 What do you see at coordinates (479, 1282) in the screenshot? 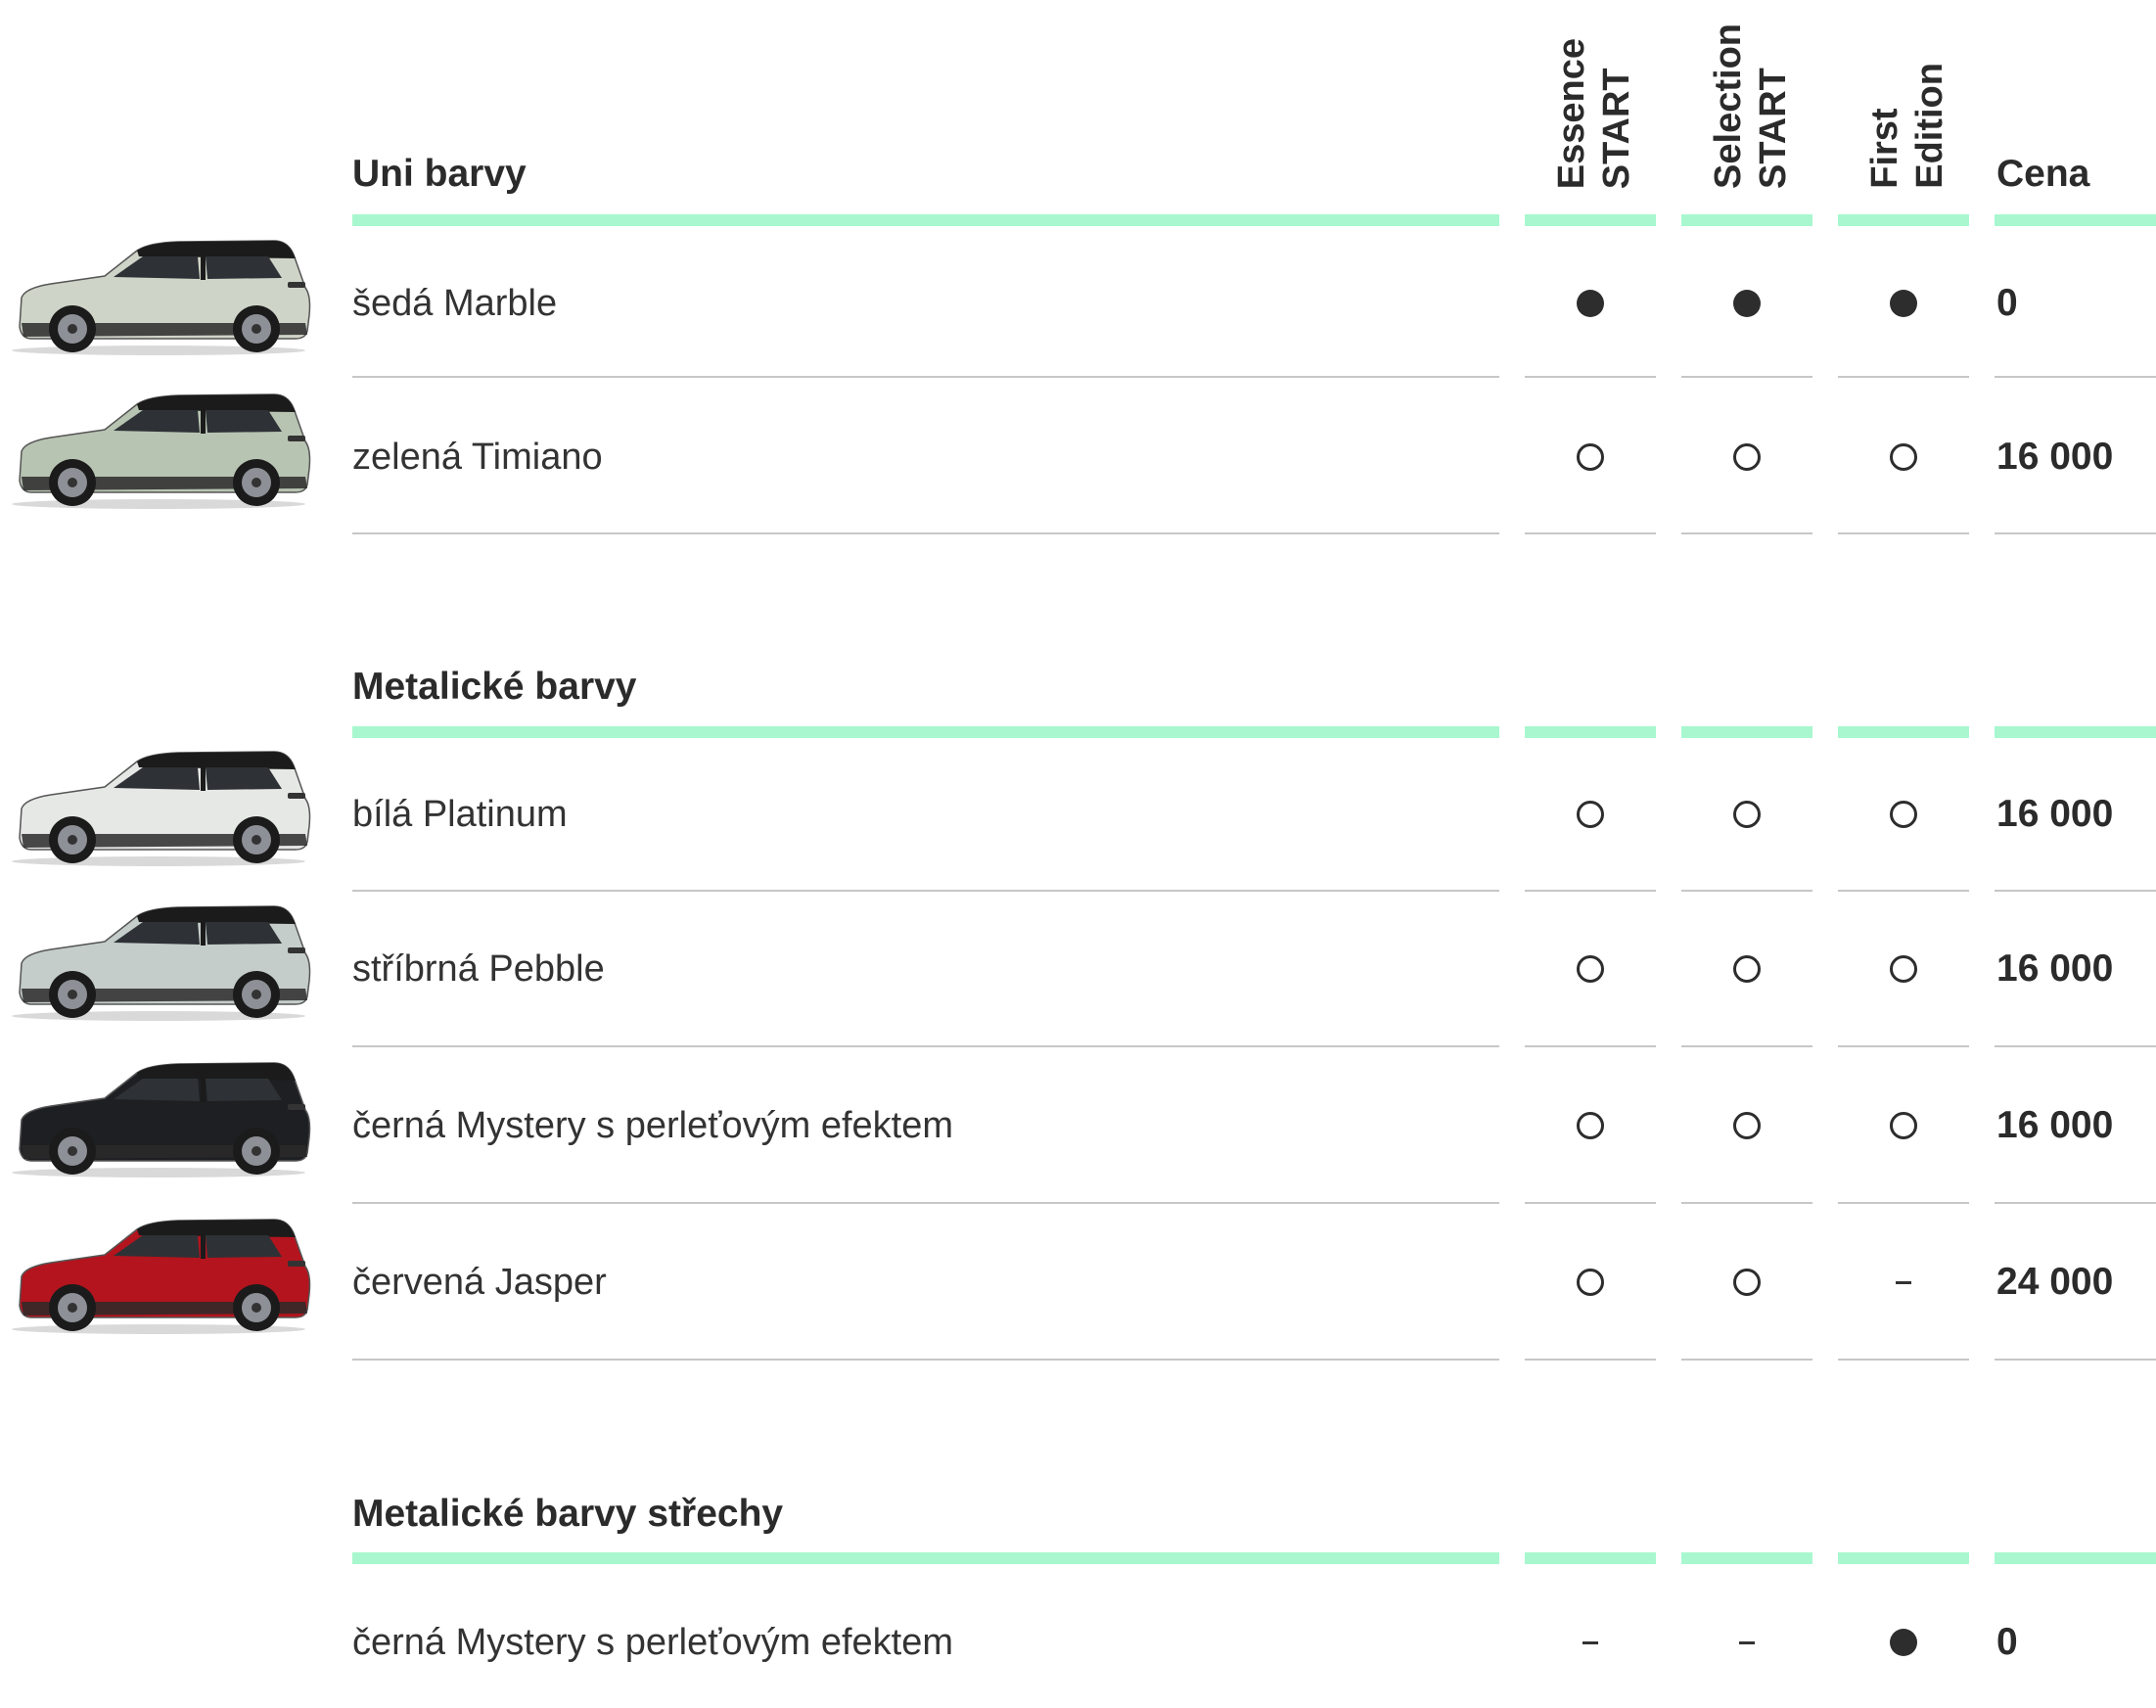
I see `color-name: červená Jasper` at bounding box center [479, 1282].